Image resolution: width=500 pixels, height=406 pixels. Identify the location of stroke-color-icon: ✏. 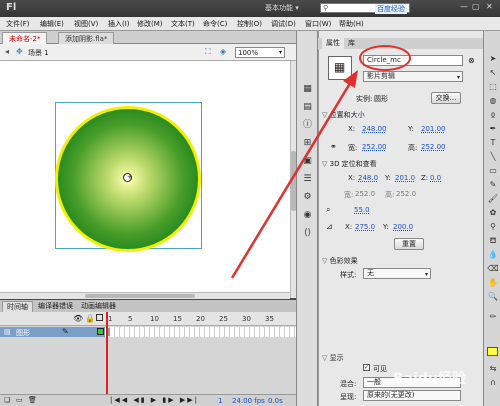
(493, 316).